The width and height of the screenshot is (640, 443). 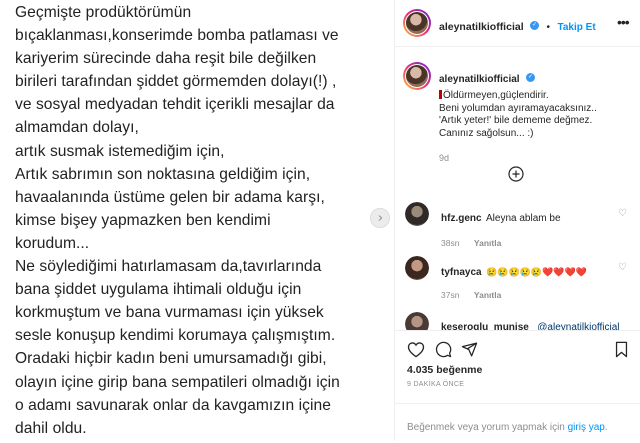 I want to click on comment-time: 38sn, so click(x=450, y=243).